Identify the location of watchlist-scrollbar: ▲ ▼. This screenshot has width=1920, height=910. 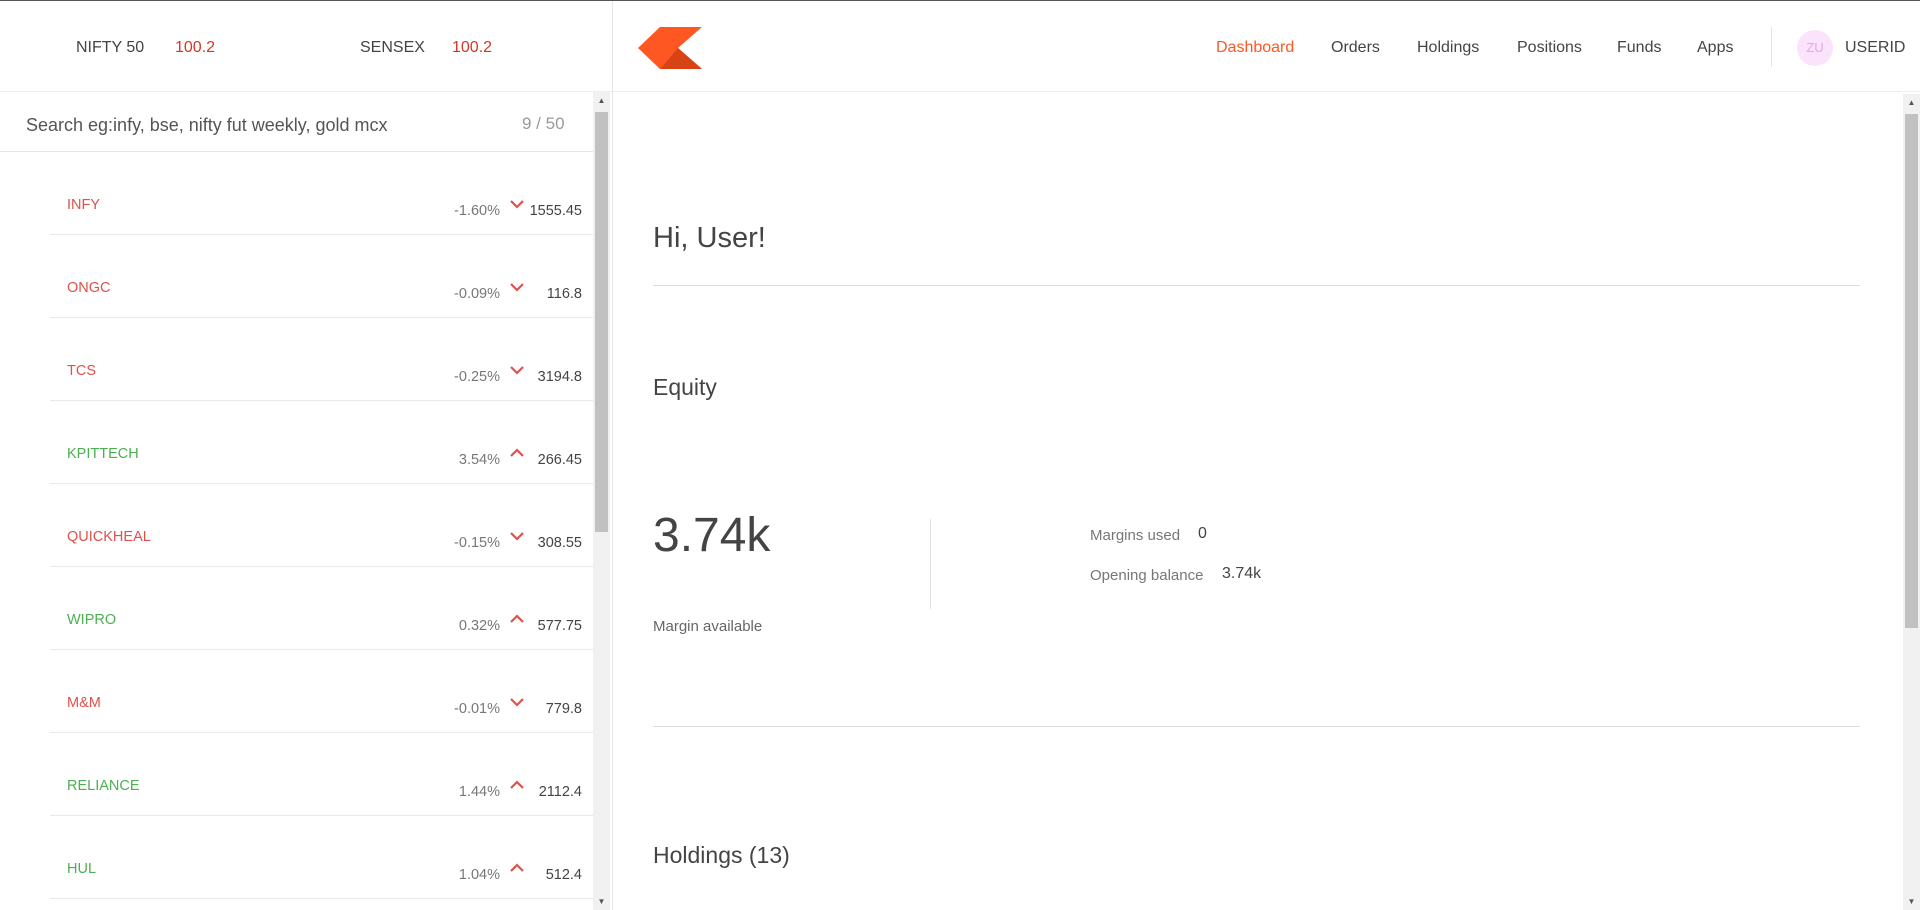
(601, 501).